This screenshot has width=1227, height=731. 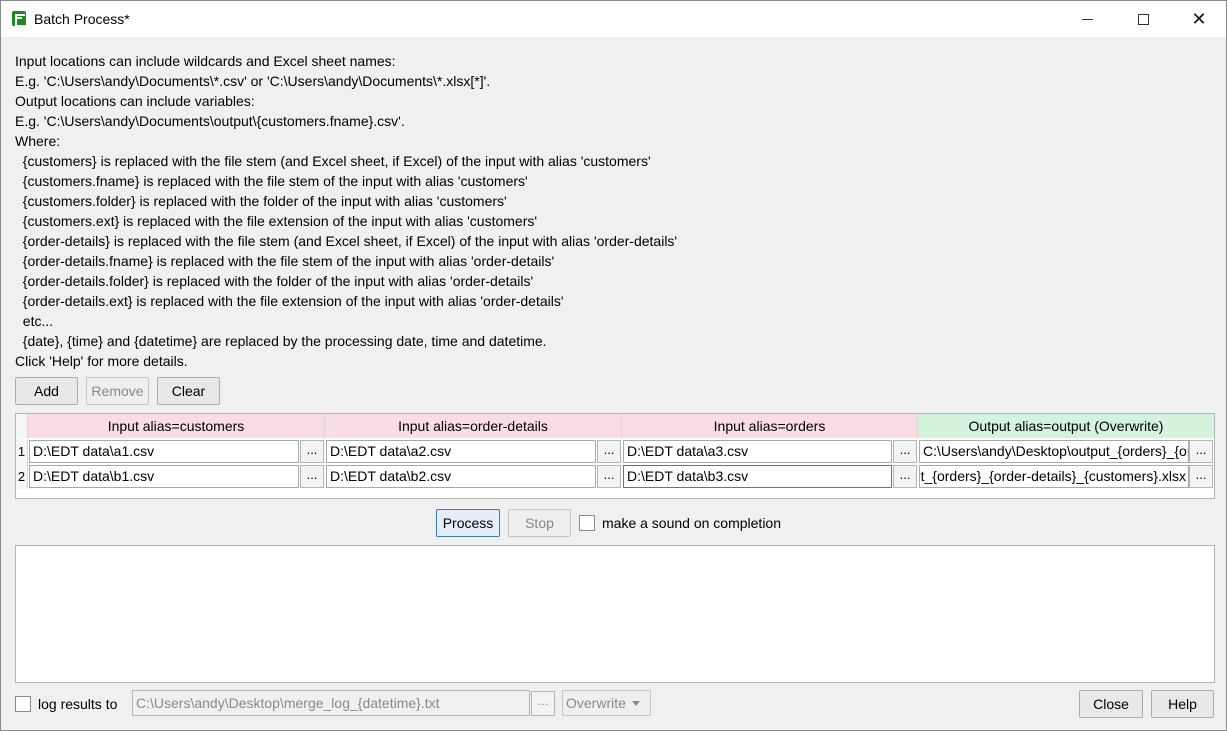 What do you see at coordinates (22, 451) in the screenshot?
I see `row-number: 1` at bounding box center [22, 451].